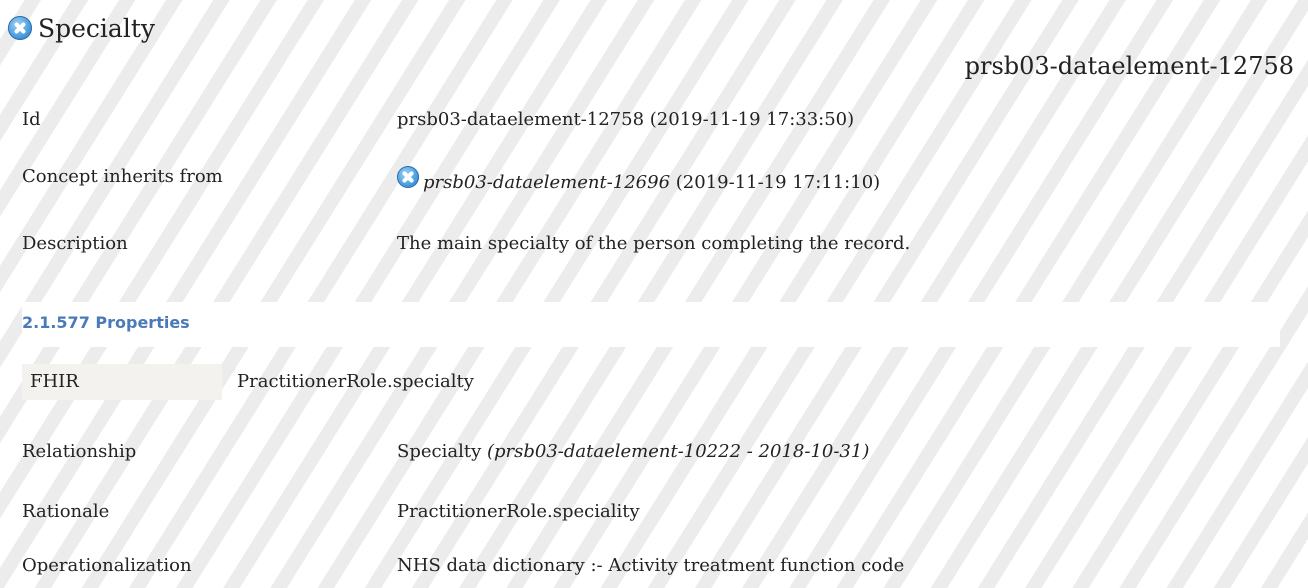  What do you see at coordinates (122, 382) in the screenshot?
I see `fhir-label: FHIR` at bounding box center [122, 382].